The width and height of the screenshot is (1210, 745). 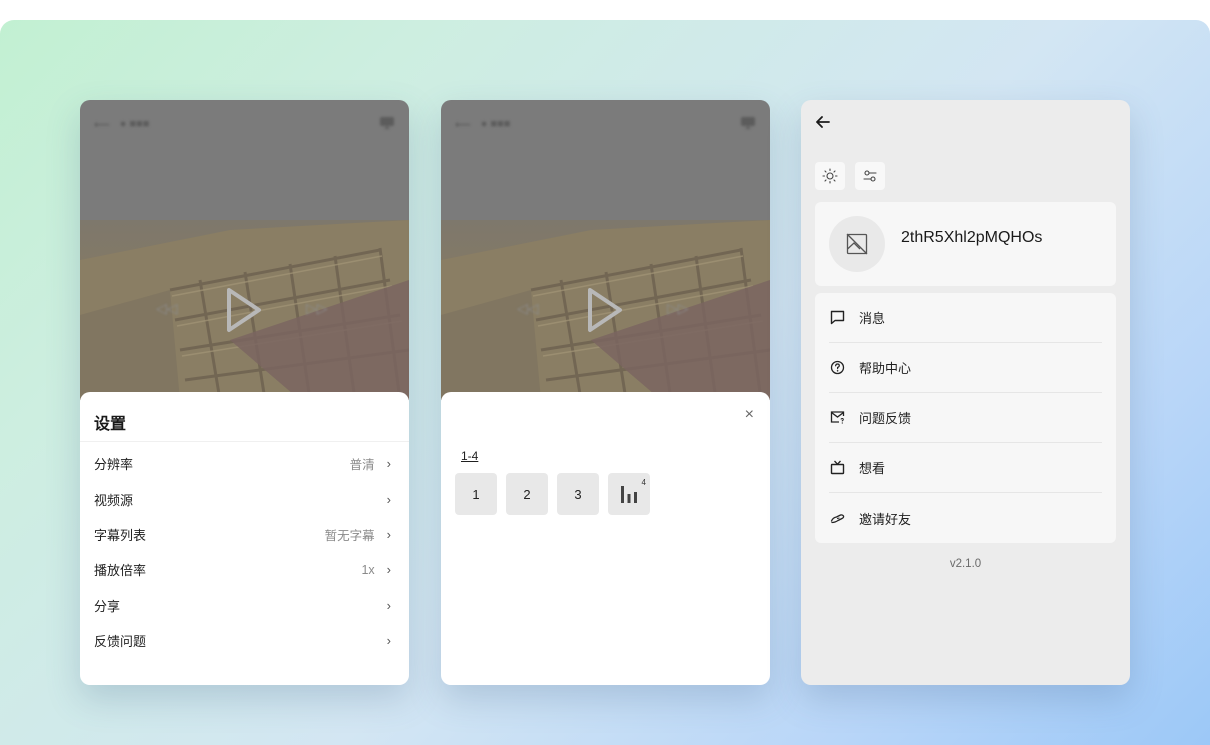 I want to click on menu-item-feedback: 问题反馈, so click(x=965, y=418).